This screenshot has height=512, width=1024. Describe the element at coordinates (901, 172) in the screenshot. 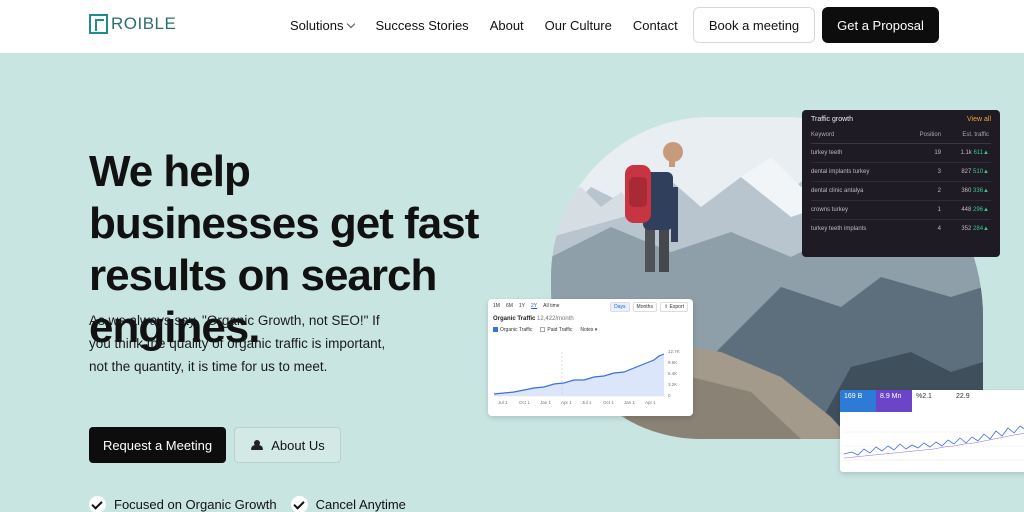

I see `table-row: dental implants turkey 3 827 510▲` at that location.